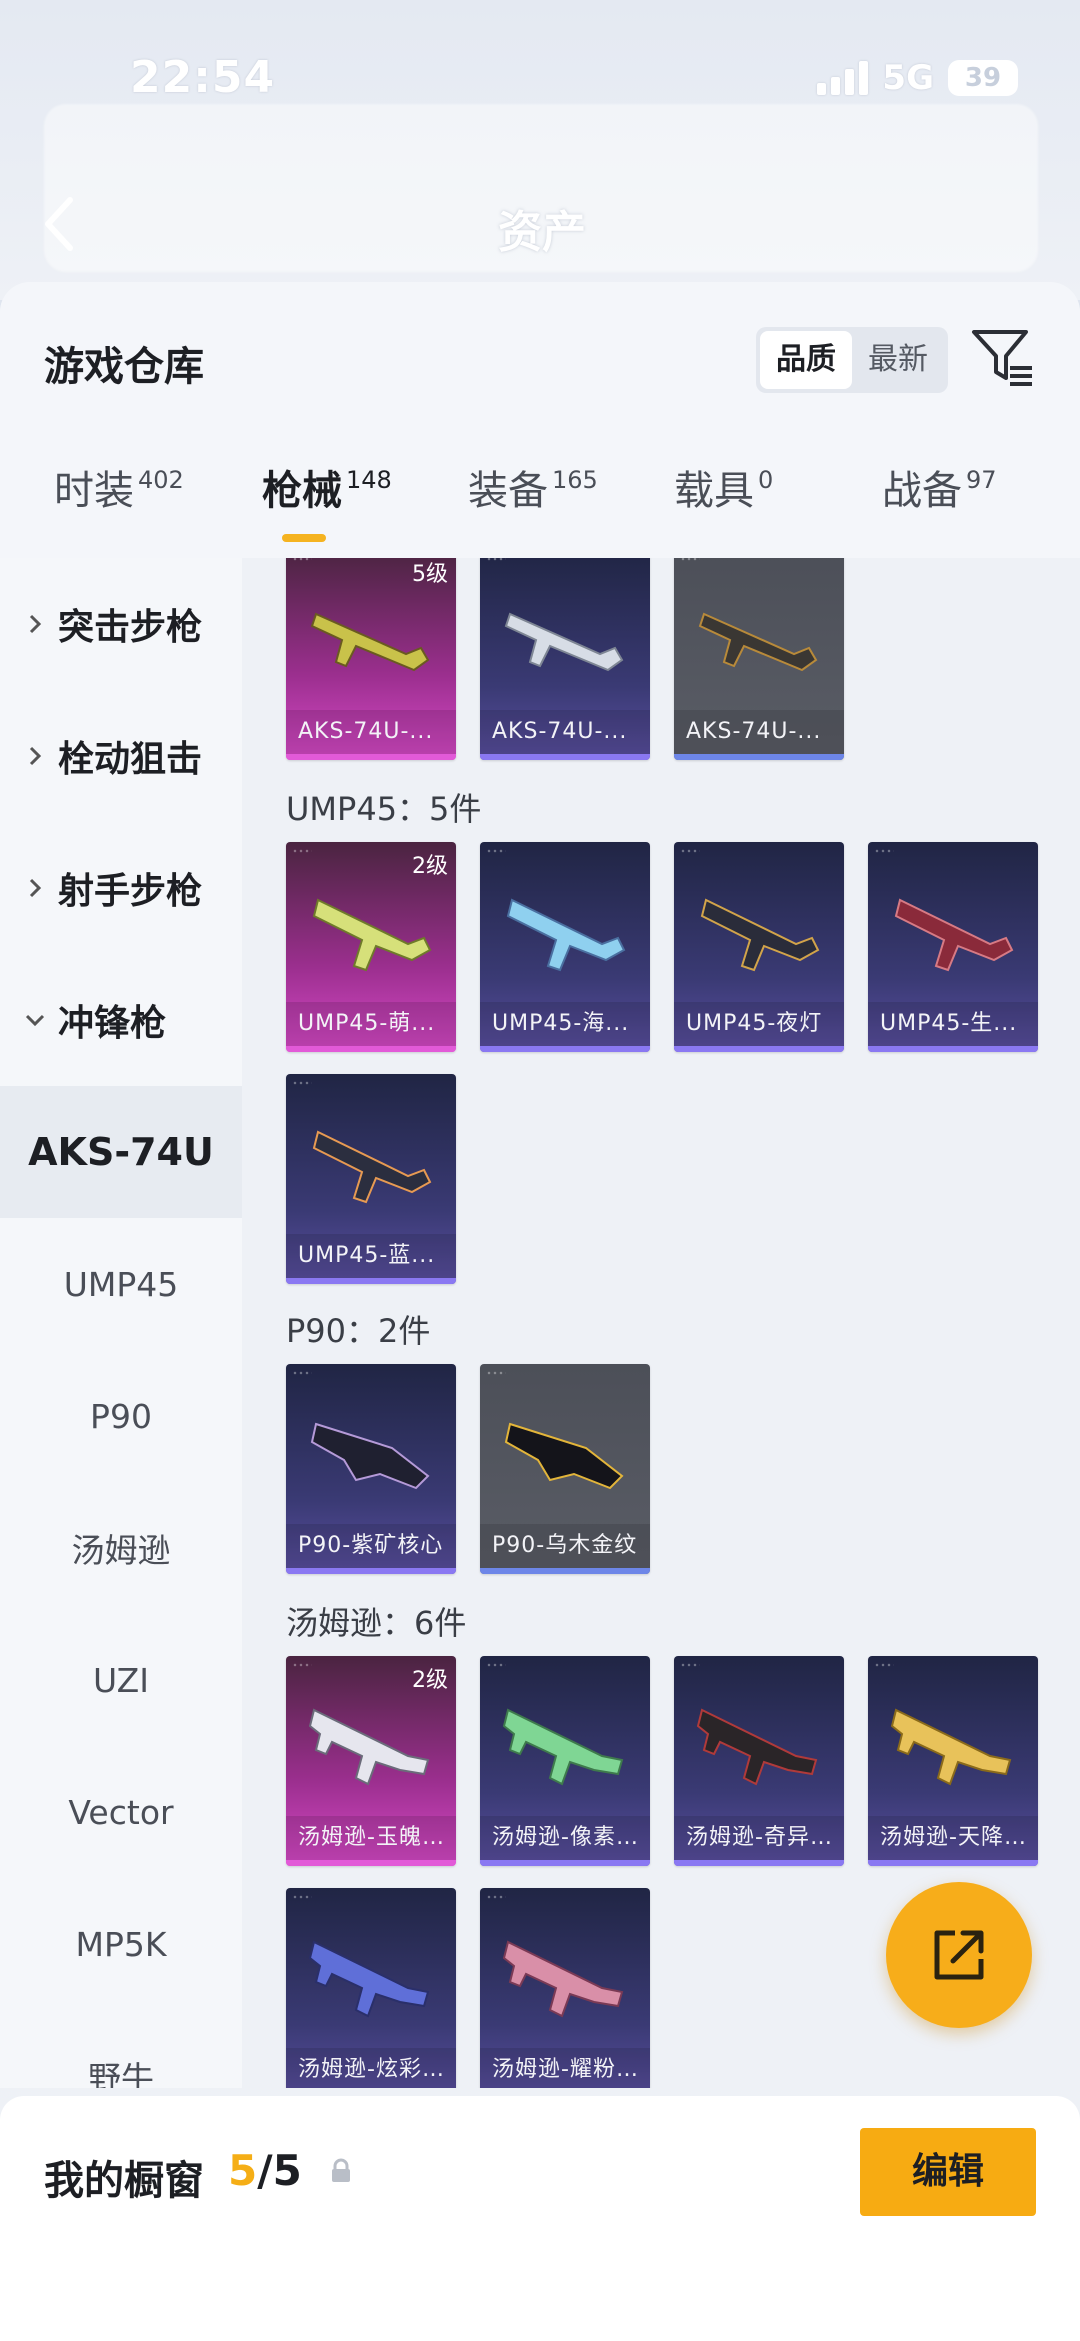 This screenshot has height=2341, width=1080. Describe the element at coordinates (59, 224) in the screenshot. I see `chevron-left-icon` at that location.